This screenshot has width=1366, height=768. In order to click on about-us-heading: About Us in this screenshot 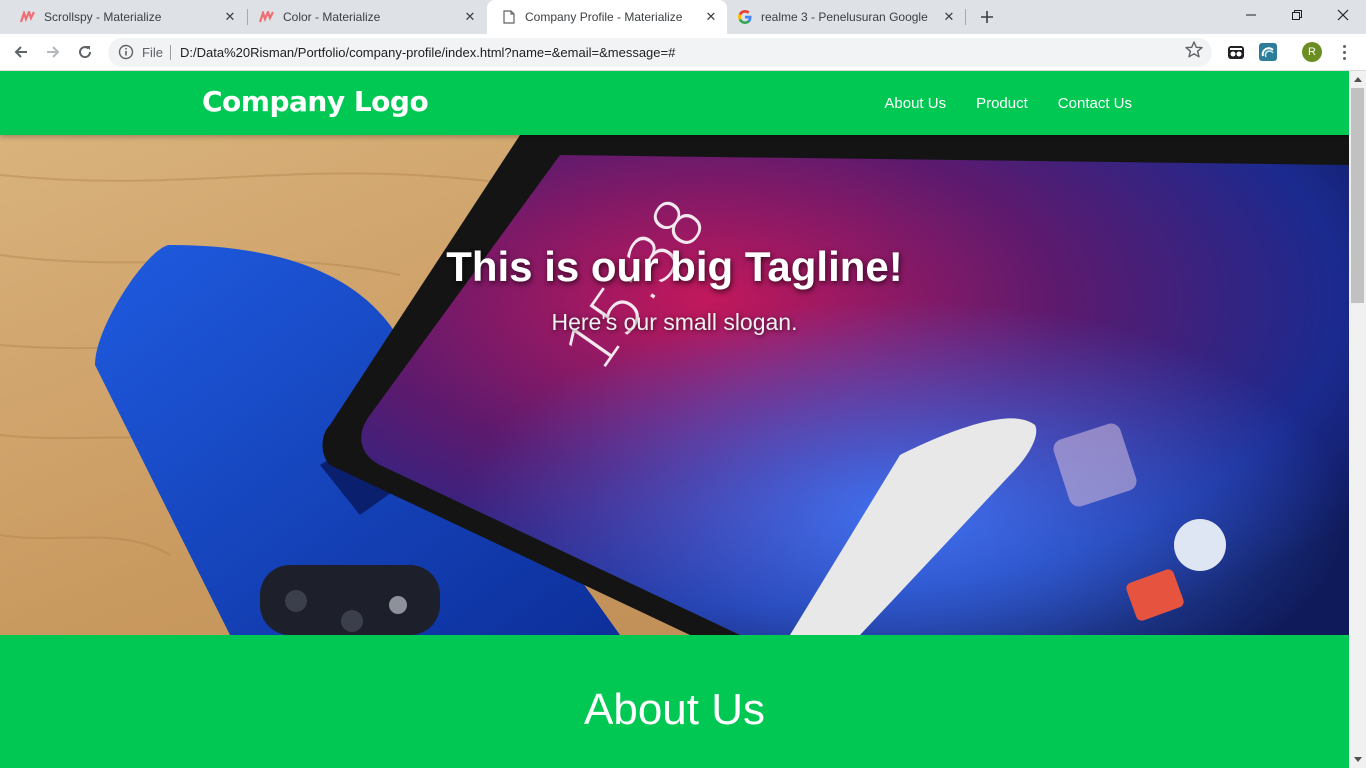, I will do `click(674, 709)`.